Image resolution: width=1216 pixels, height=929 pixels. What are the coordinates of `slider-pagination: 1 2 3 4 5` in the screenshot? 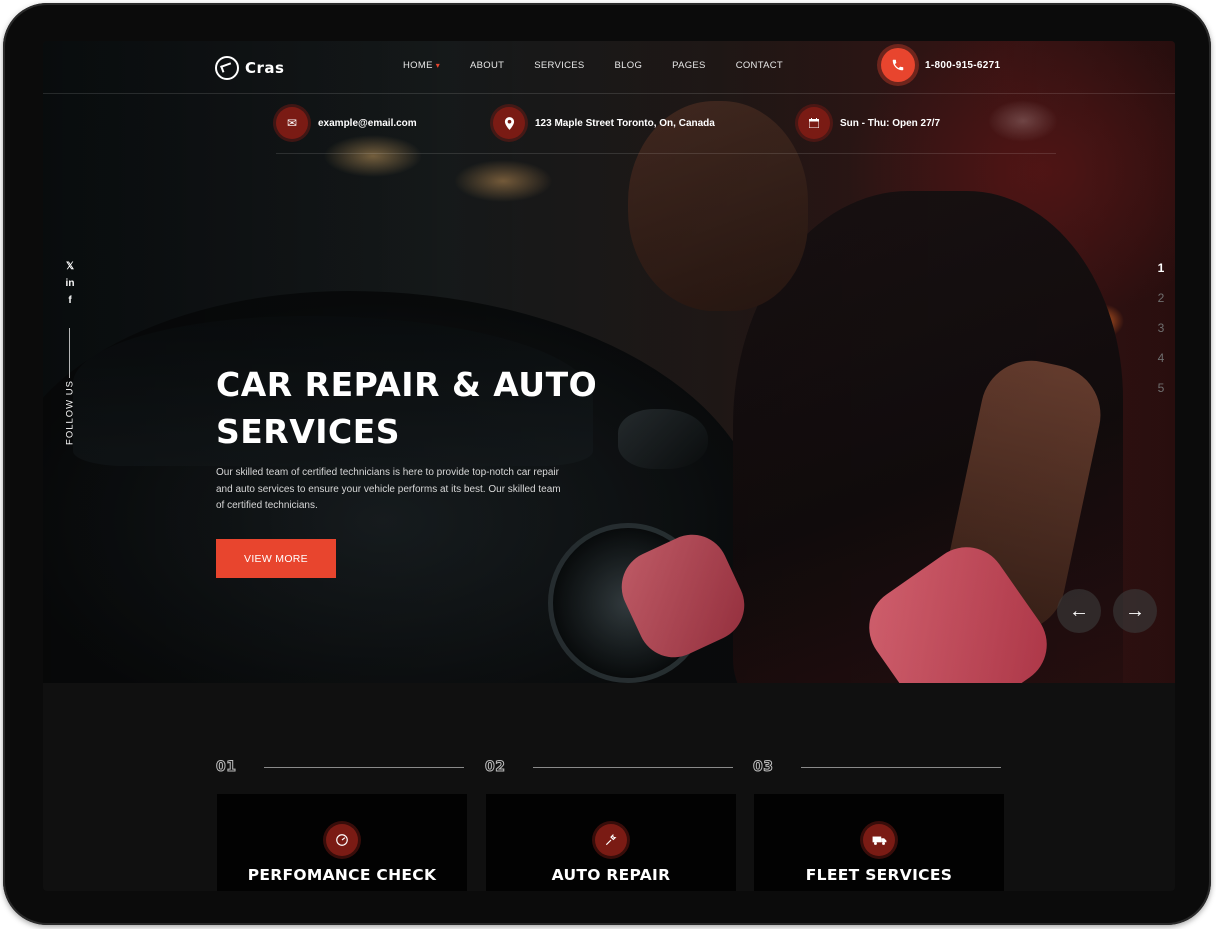 It's located at (1161, 336).